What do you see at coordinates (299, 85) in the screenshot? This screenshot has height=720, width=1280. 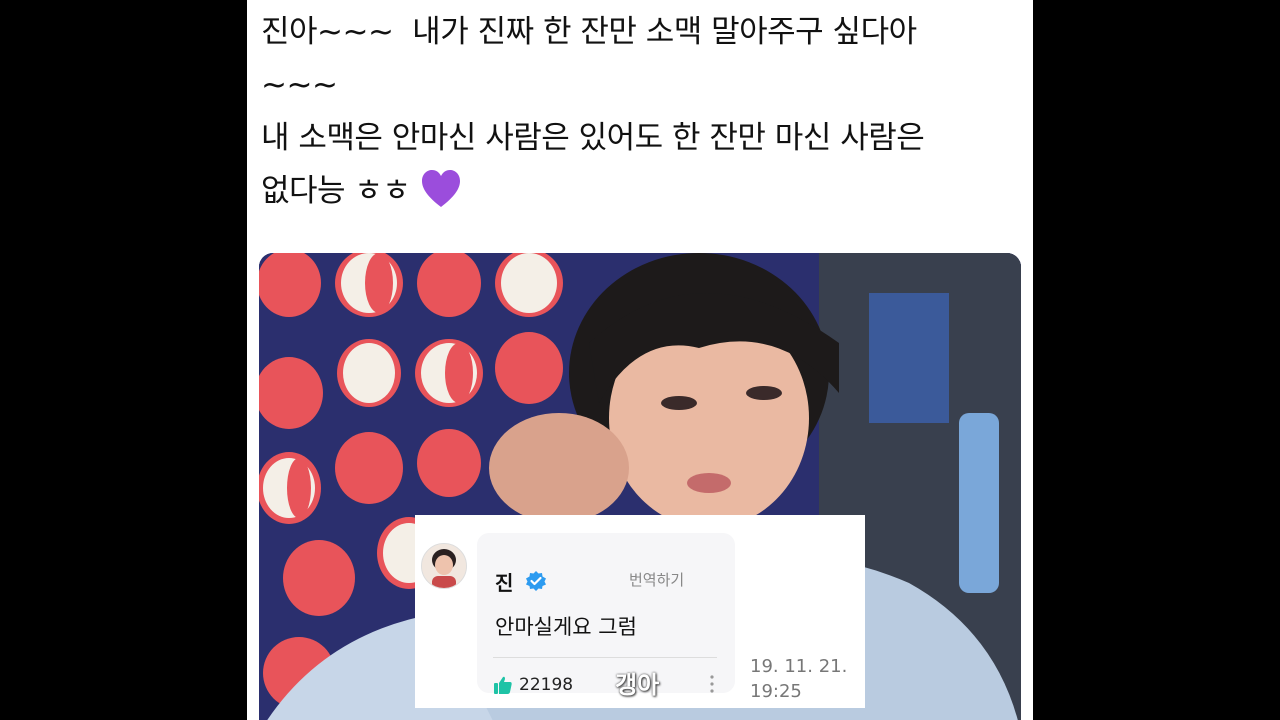 I see `post-line-2: ~~~` at bounding box center [299, 85].